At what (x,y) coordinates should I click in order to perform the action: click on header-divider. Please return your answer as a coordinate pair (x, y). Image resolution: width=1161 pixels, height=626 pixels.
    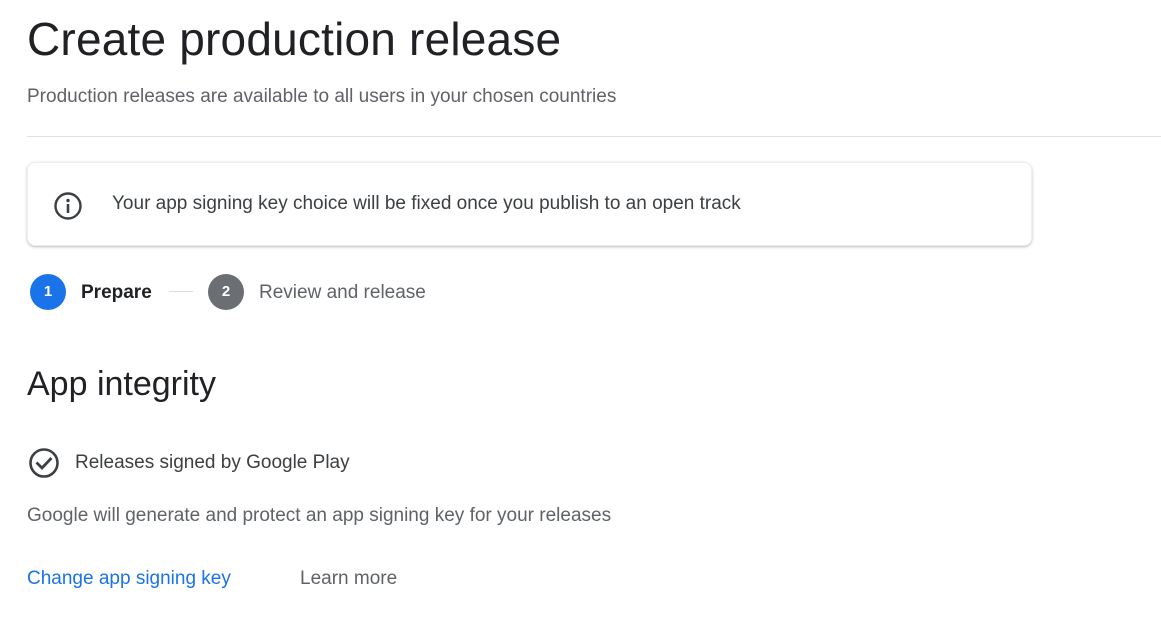
    Looking at the image, I should click on (594, 136).